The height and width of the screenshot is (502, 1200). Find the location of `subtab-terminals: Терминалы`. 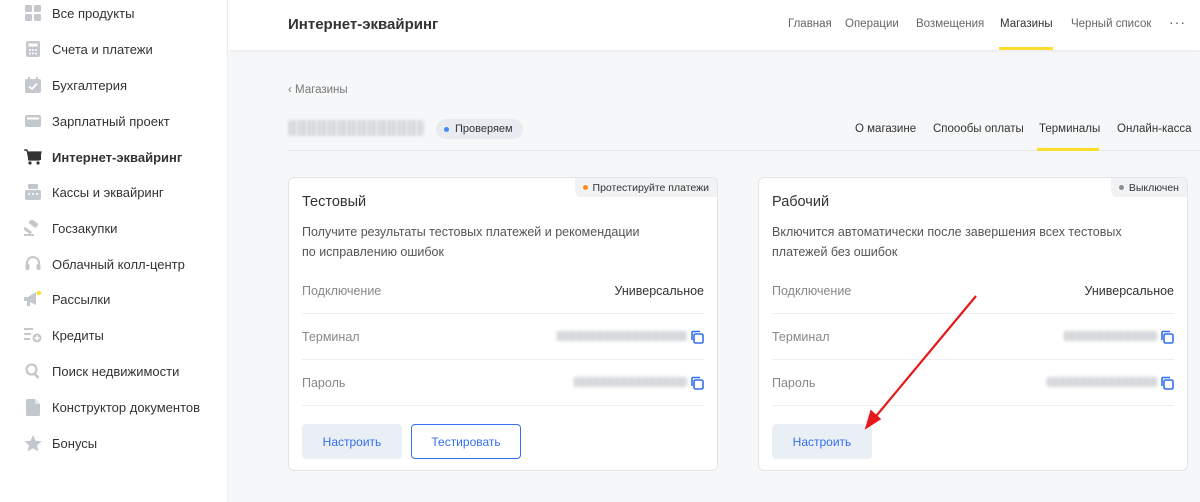

subtab-terminals: Терминалы is located at coordinates (1069, 129).